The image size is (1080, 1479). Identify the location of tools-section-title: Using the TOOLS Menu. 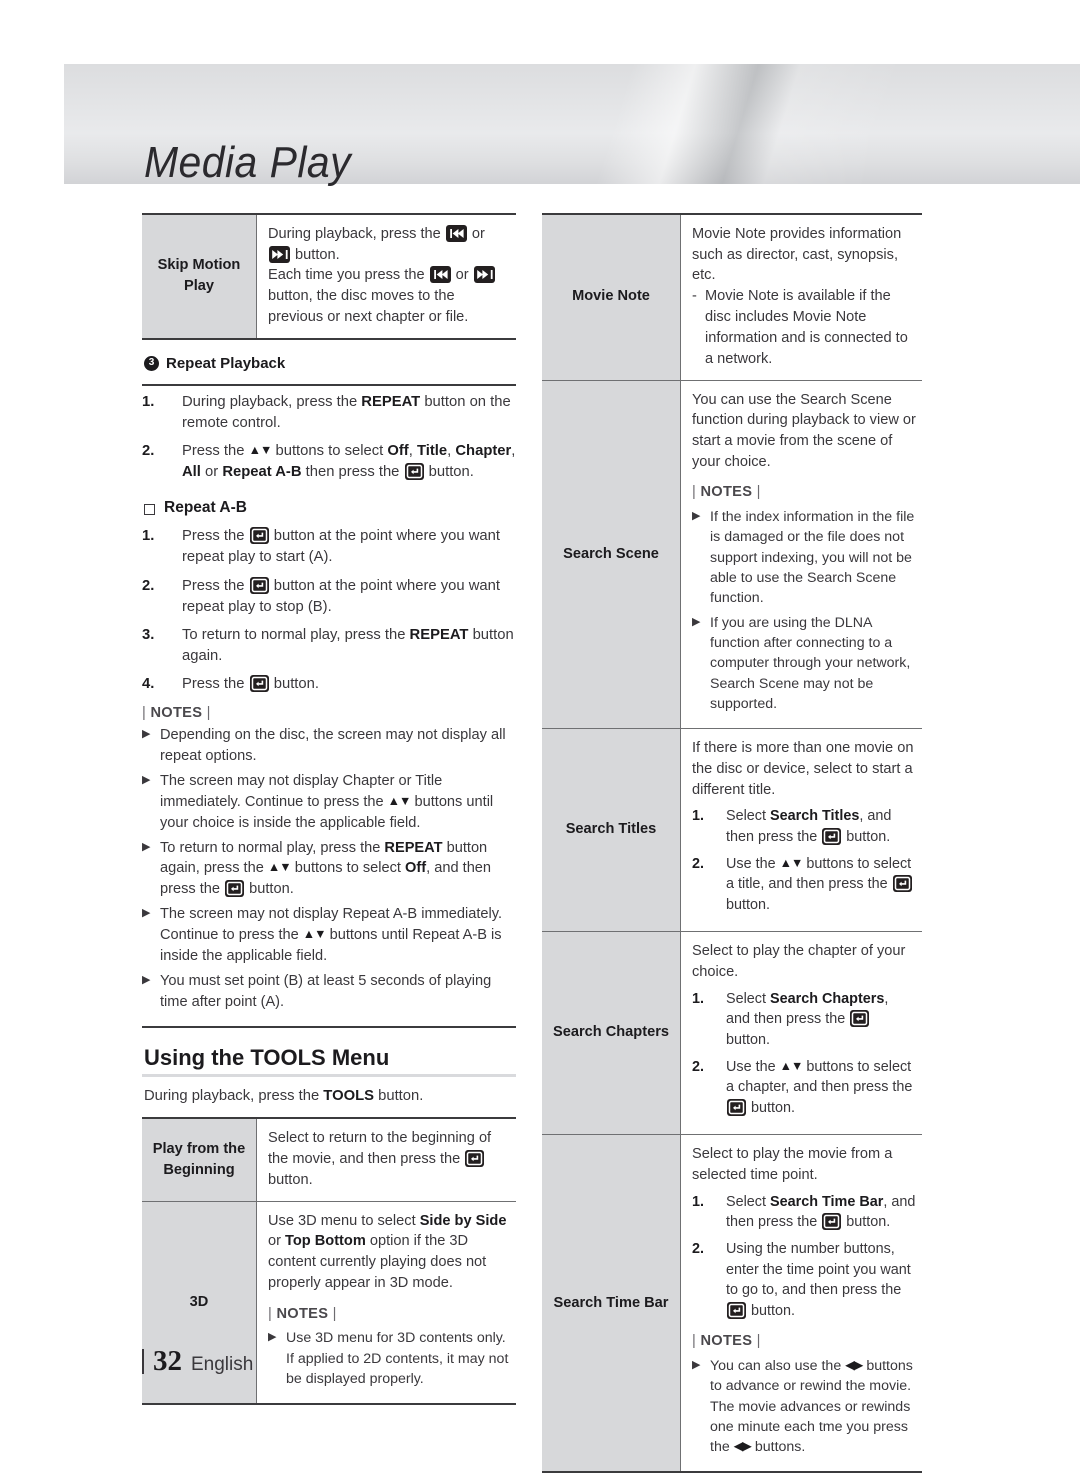
(267, 1058).